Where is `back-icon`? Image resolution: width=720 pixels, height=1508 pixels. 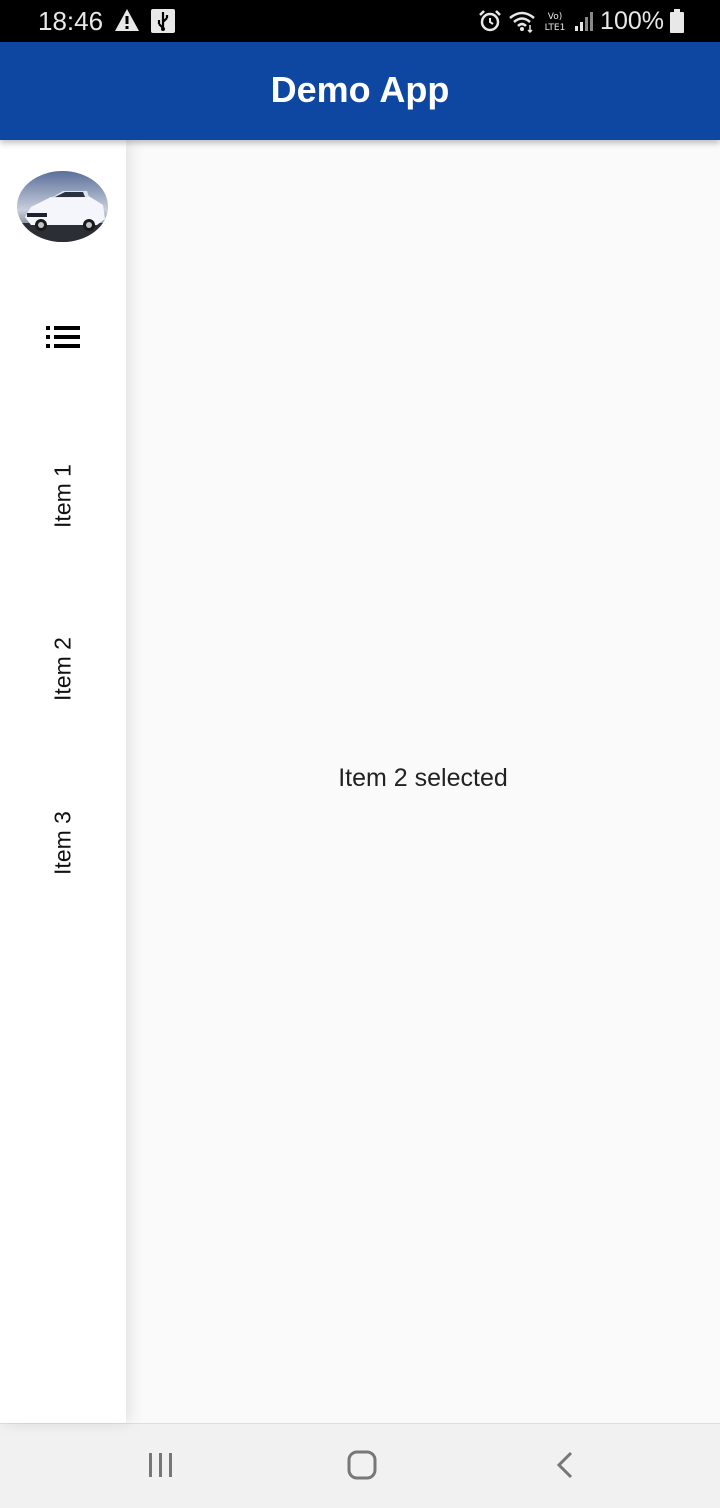 back-icon is located at coordinates (565, 1466).